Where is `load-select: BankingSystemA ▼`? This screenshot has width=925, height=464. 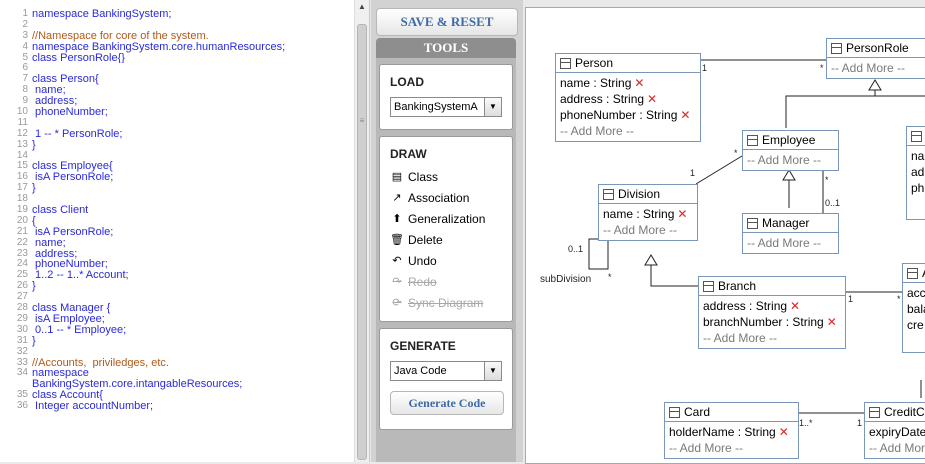 load-select: BankingSystemA ▼ is located at coordinates (446, 107).